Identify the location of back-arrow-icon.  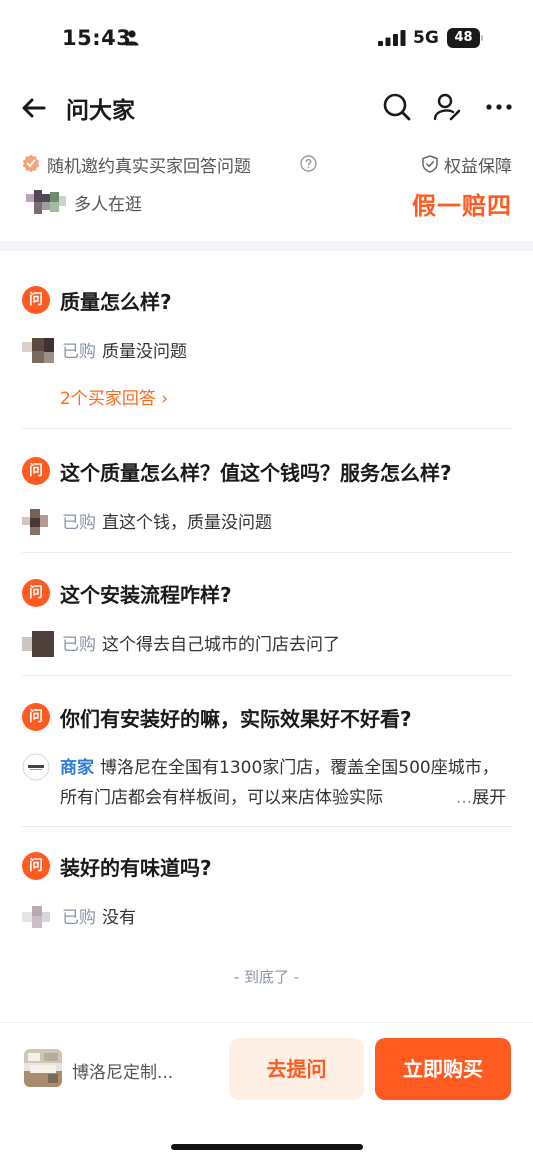
(34, 108).